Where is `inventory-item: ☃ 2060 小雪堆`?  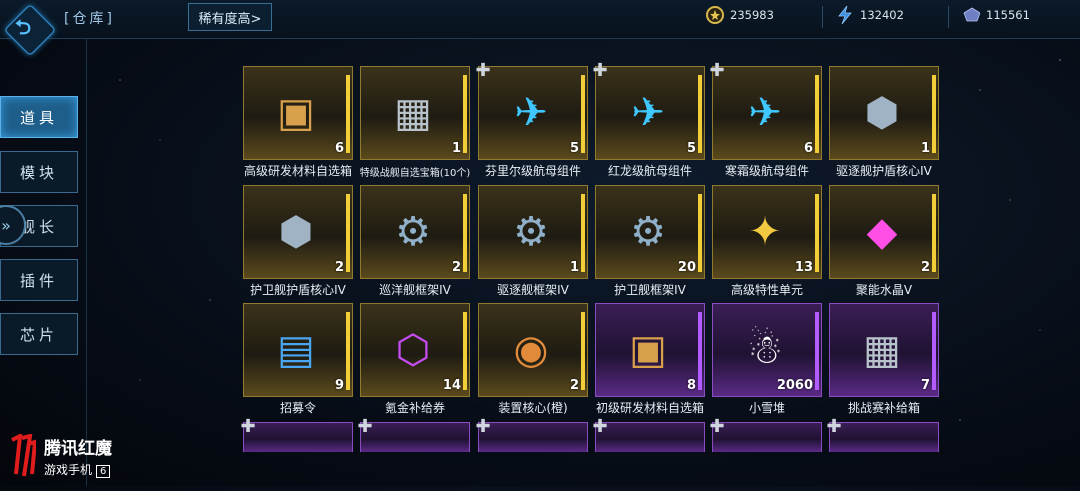 inventory-item: ☃ 2060 小雪堆 is located at coordinates (767, 362).